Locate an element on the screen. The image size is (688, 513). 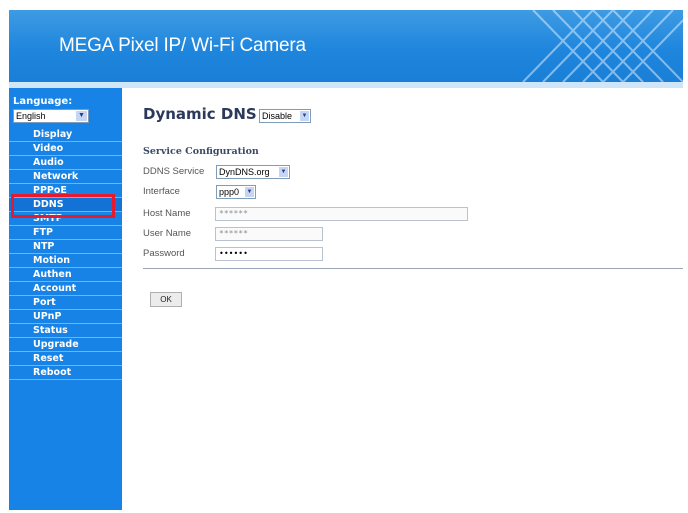
language-value: English is located at coordinates (31, 116).